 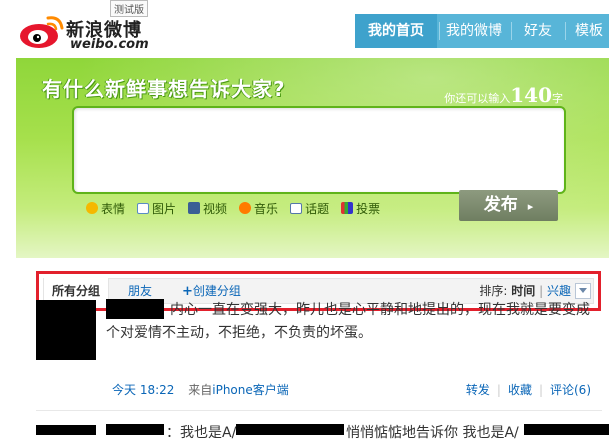 I want to click on char-counter: 你还可以输入140字, so click(x=503, y=95).